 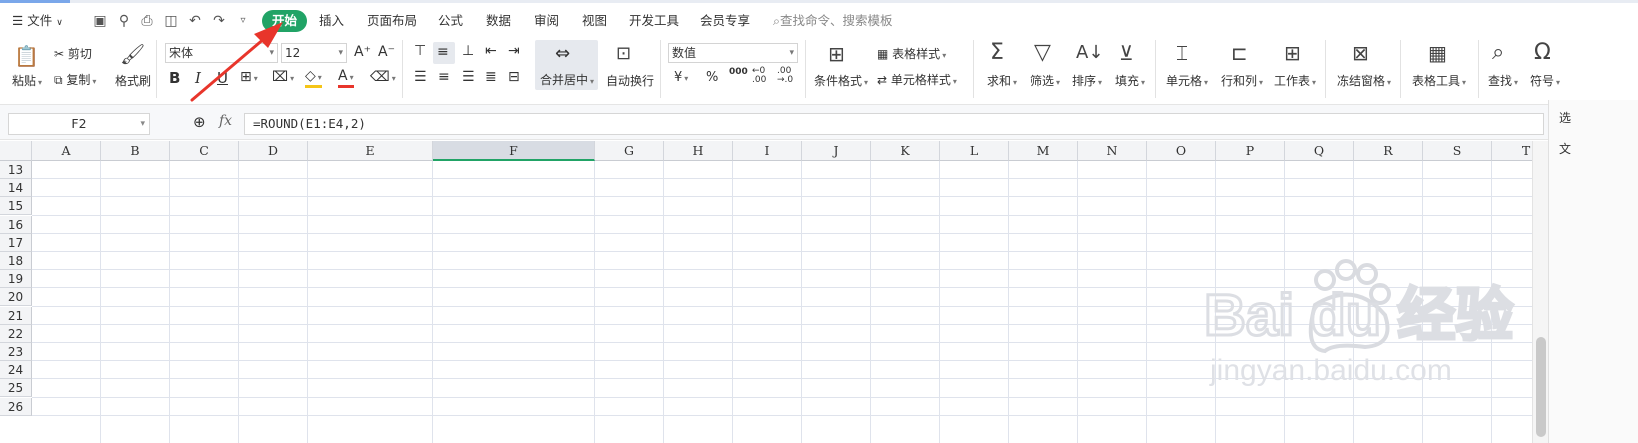 What do you see at coordinates (198, 78) in the screenshot?
I see `italic-icon: I` at bounding box center [198, 78].